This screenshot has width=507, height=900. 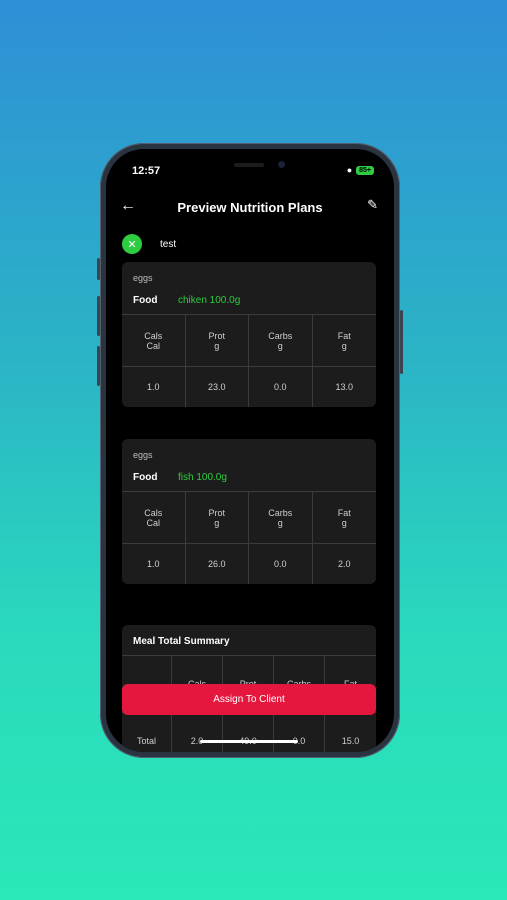 What do you see at coordinates (281, 164) in the screenshot?
I see `front-camera` at bounding box center [281, 164].